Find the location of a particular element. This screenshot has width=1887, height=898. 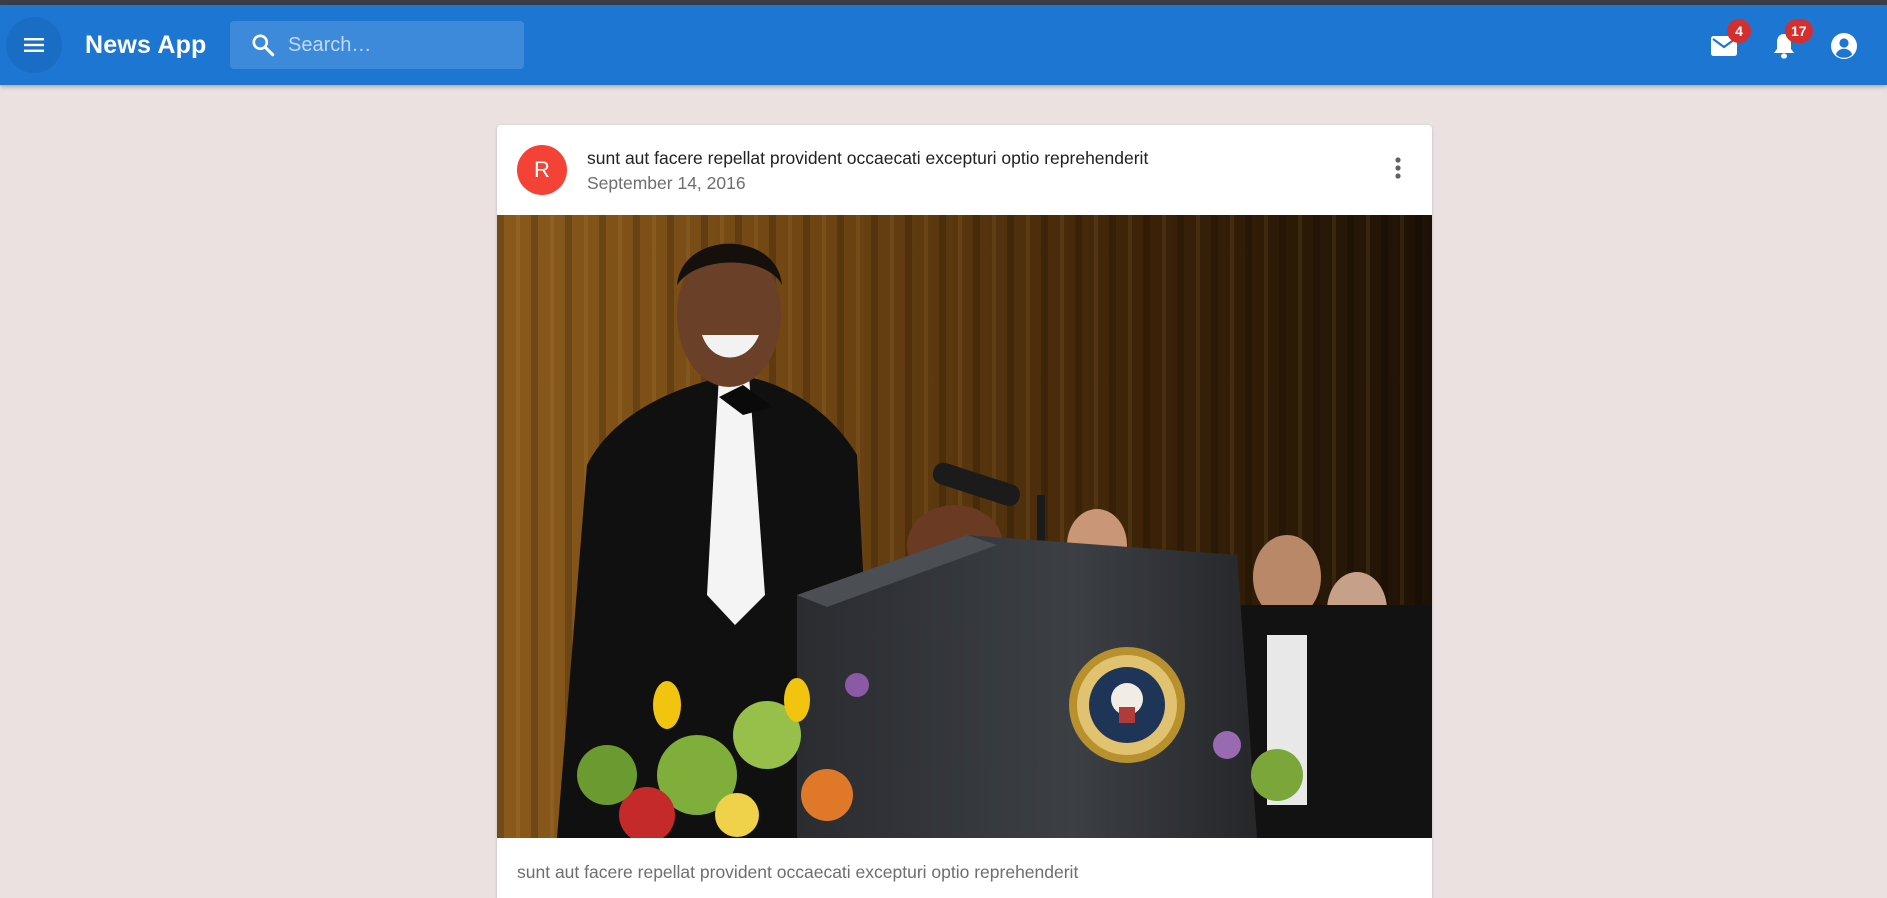

more-options-button is located at coordinates (1398, 168).